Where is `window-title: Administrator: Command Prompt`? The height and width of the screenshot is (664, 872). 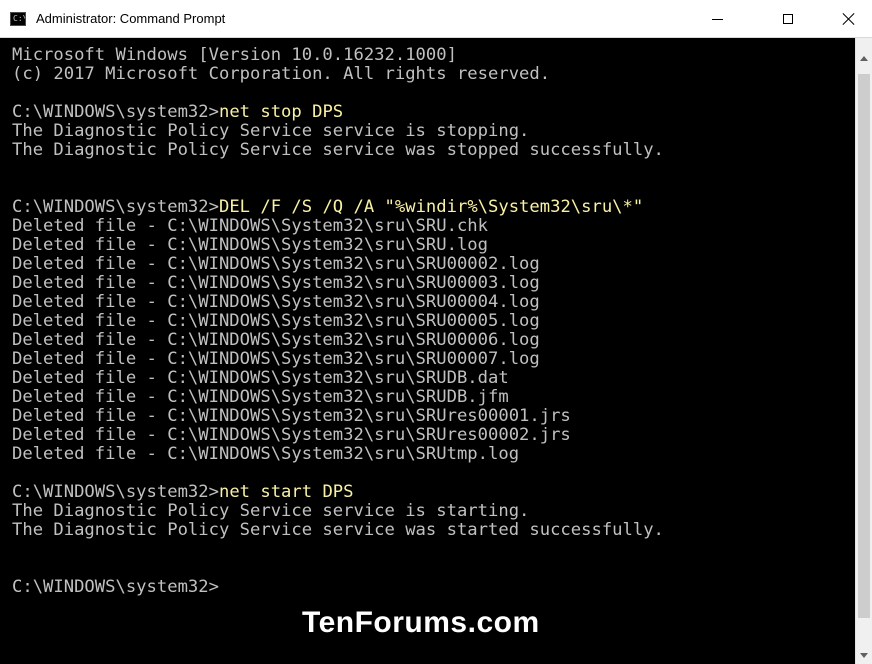
window-title: Administrator: Command Prompt is located at coordinates (131, 18).